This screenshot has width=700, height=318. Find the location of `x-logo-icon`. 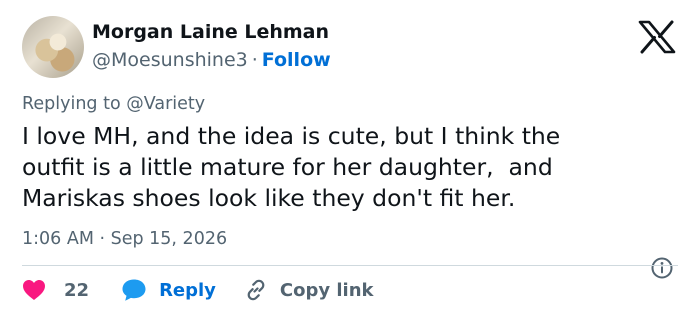

x-logo-icon is located at coordinates (657, 37).